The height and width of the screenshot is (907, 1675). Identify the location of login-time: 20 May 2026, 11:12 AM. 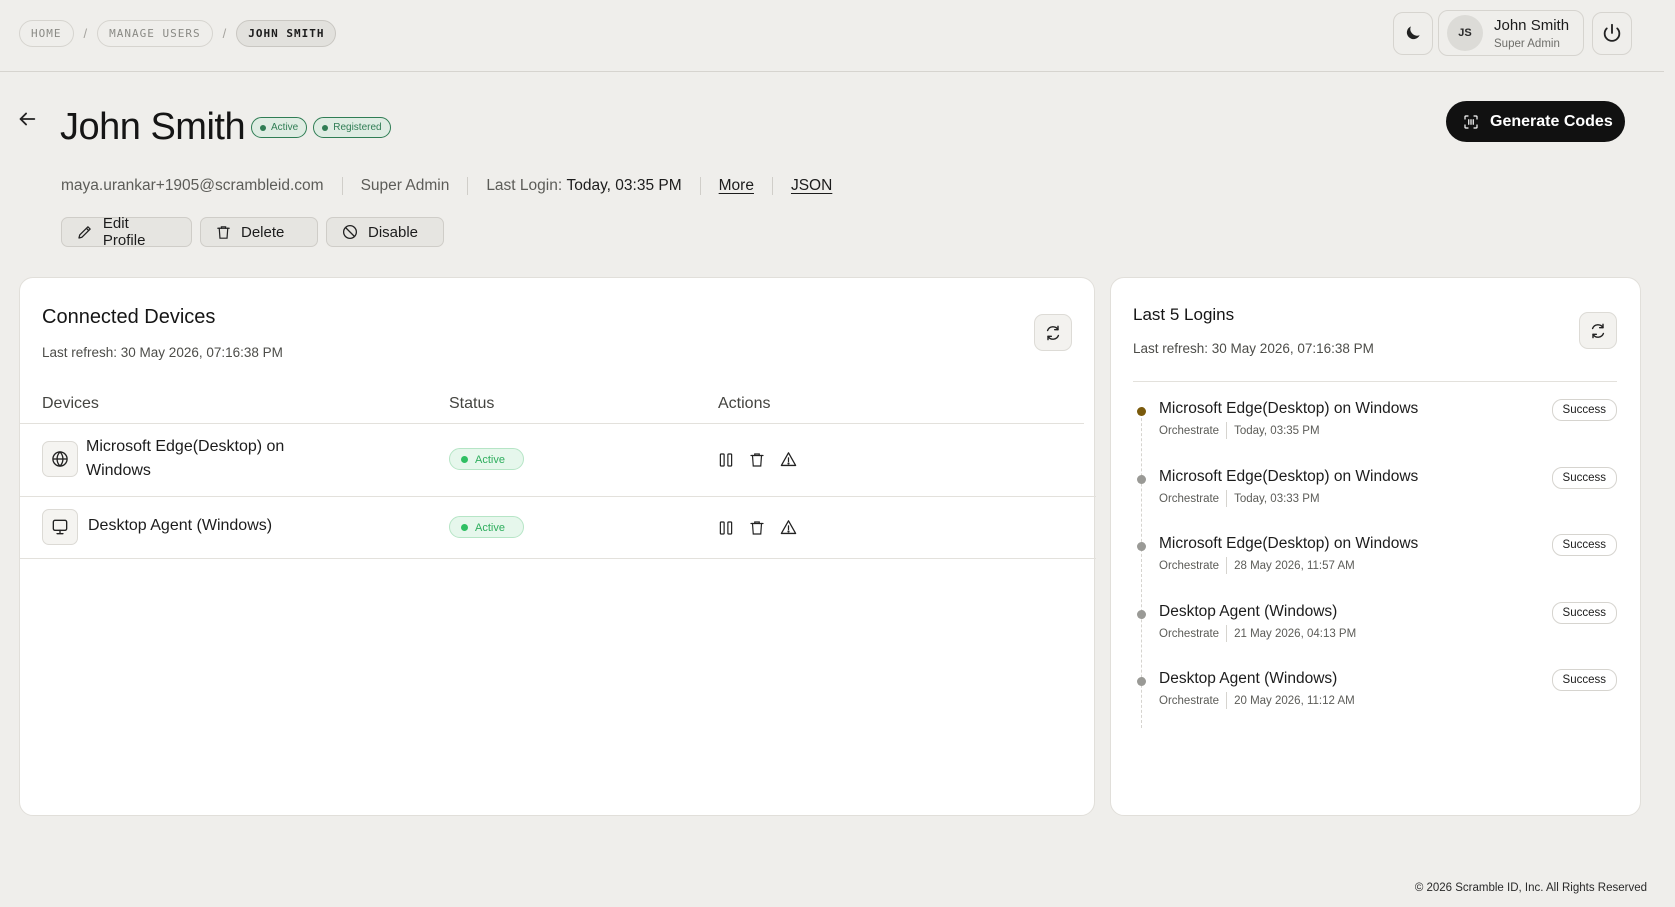
(1294, 700).